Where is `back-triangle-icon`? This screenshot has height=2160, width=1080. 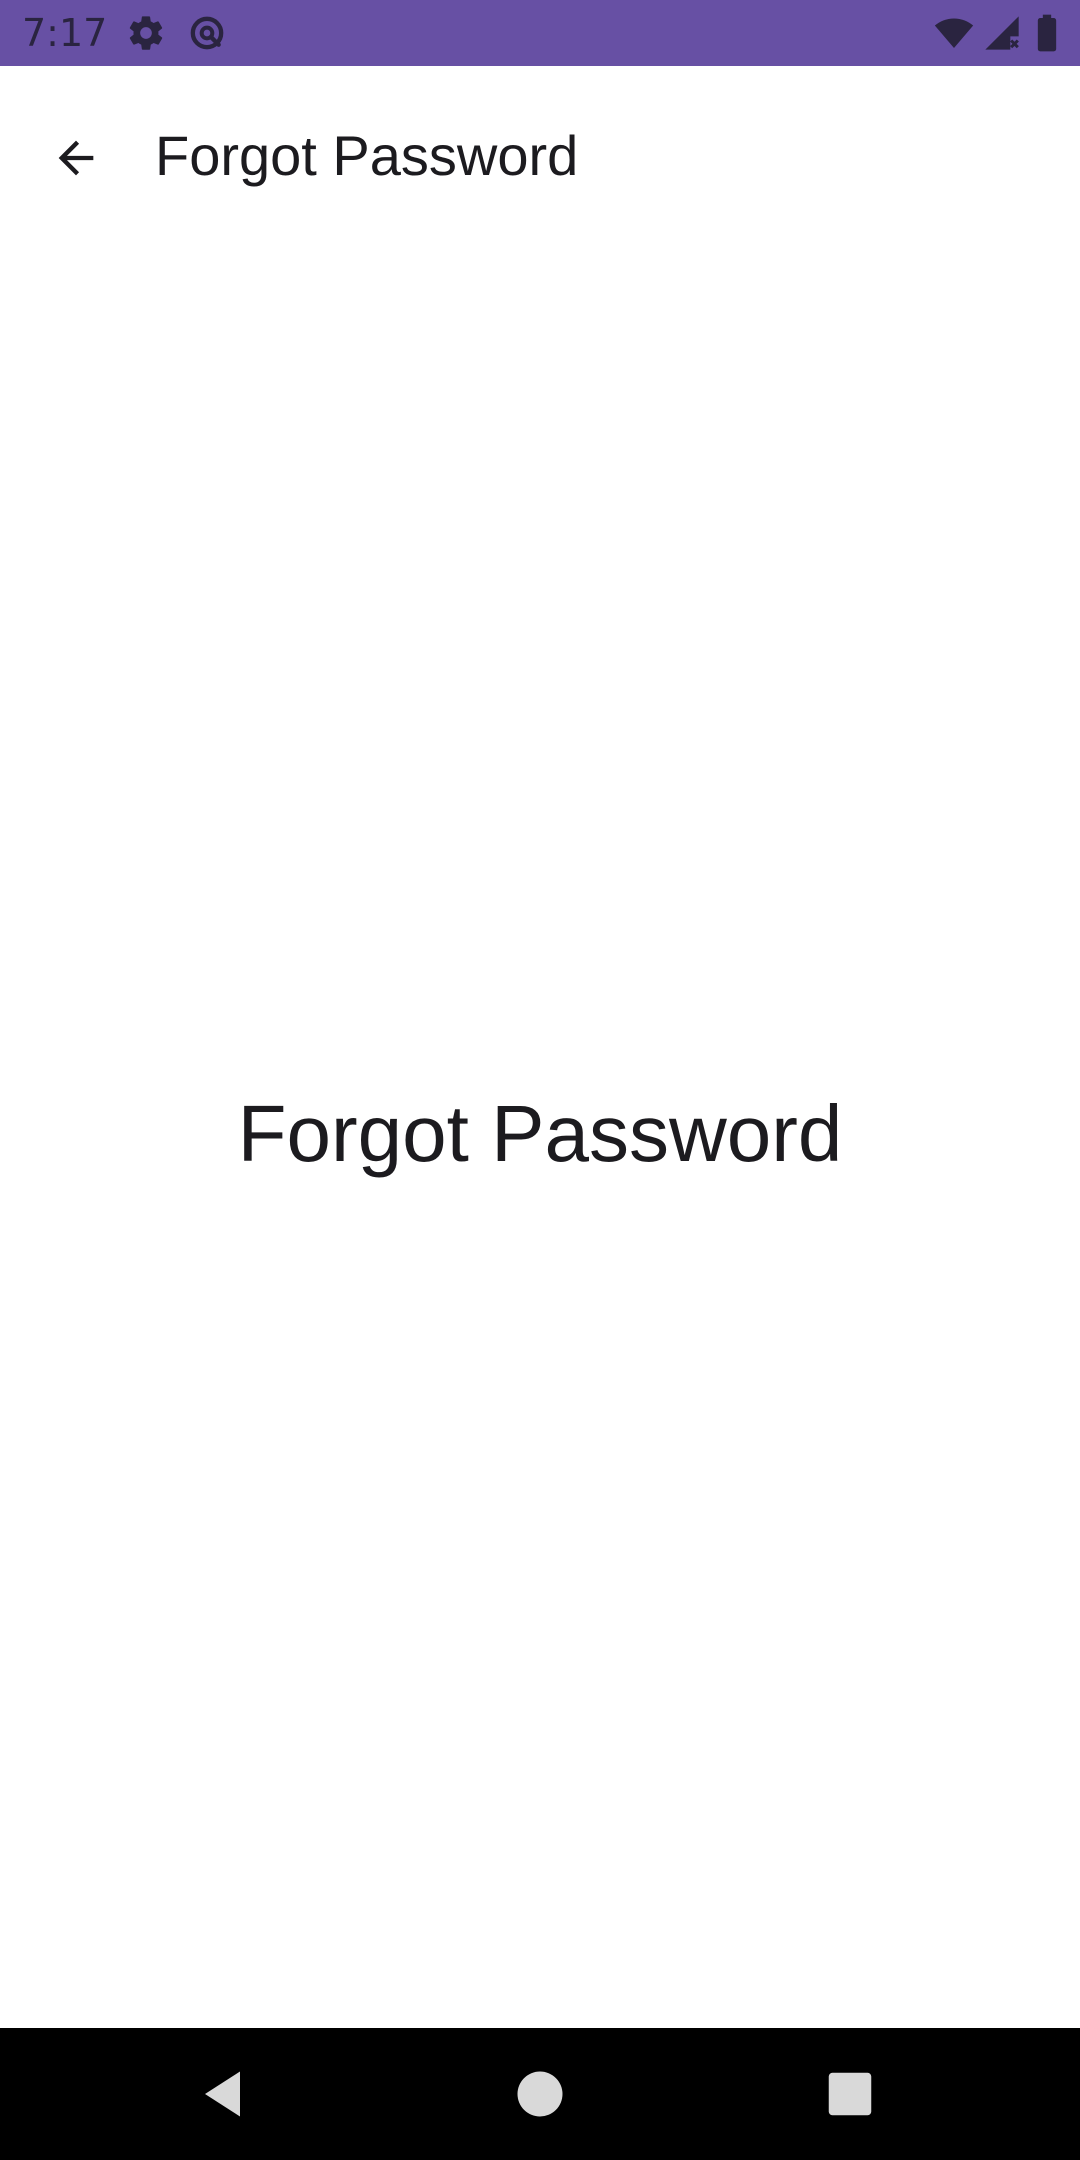 back-triangle-icon is located at coordinates (222, 2094).